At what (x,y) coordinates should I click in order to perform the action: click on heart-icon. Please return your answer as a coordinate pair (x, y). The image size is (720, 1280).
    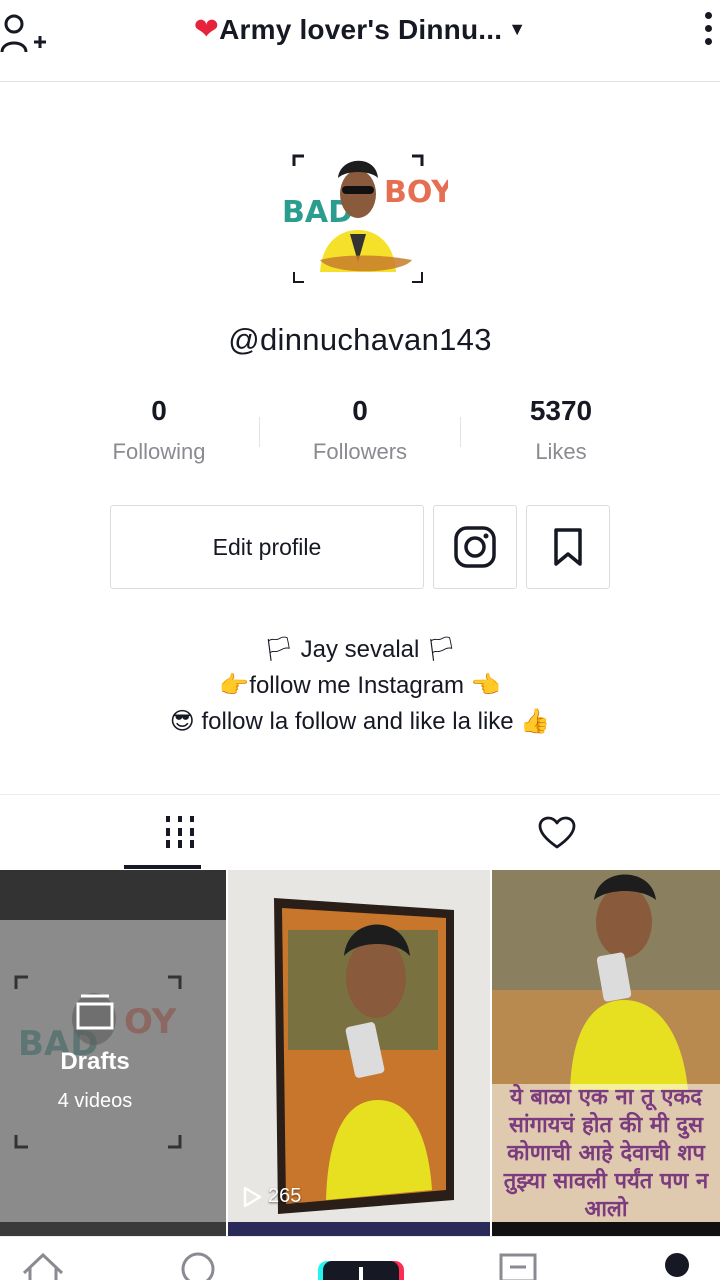
    Looking at the image, I should click on (557, 832).